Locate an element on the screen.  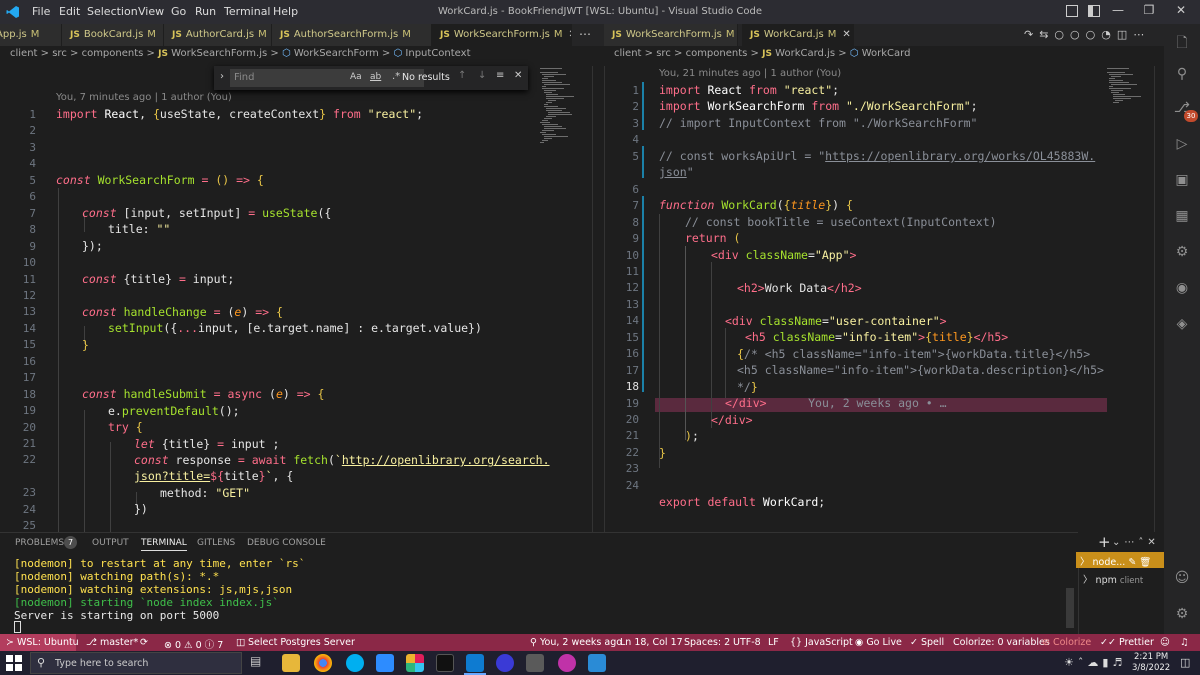
python-icon: ◈ is located at coordinates (1182, 326).